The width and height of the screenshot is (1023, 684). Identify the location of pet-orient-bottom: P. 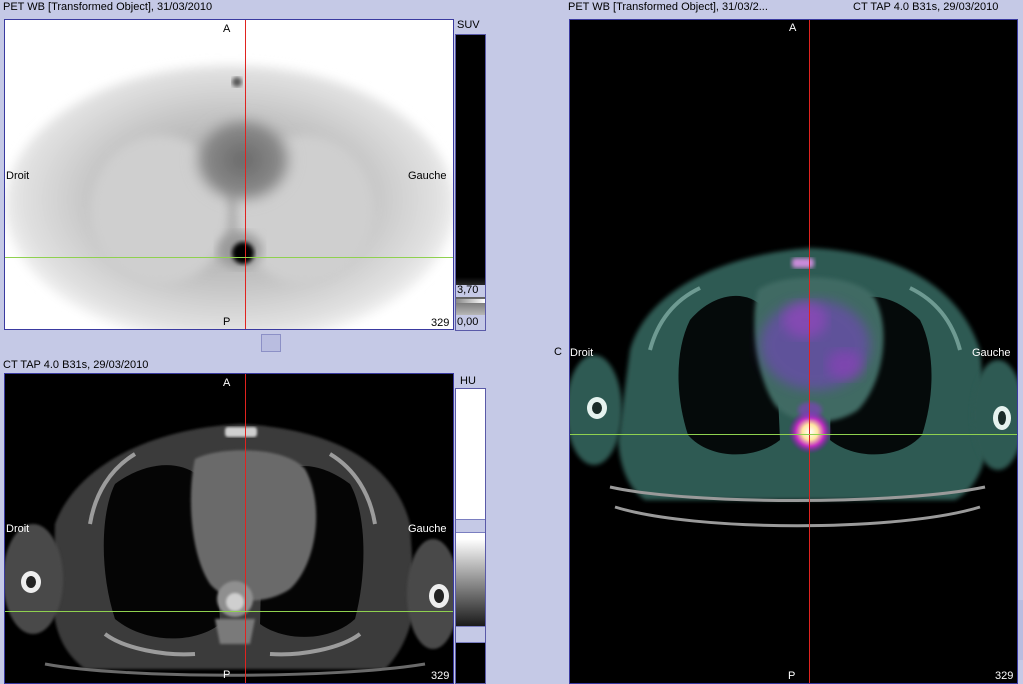
(227, 322).